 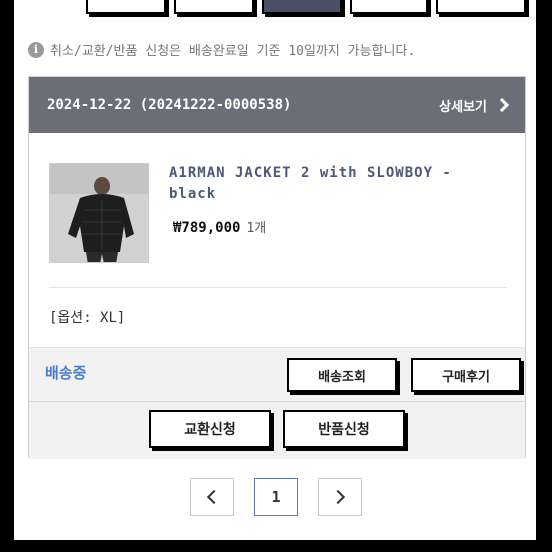 I want to click on track-delivery-button: 배송조회, so click(x=342, y=375).